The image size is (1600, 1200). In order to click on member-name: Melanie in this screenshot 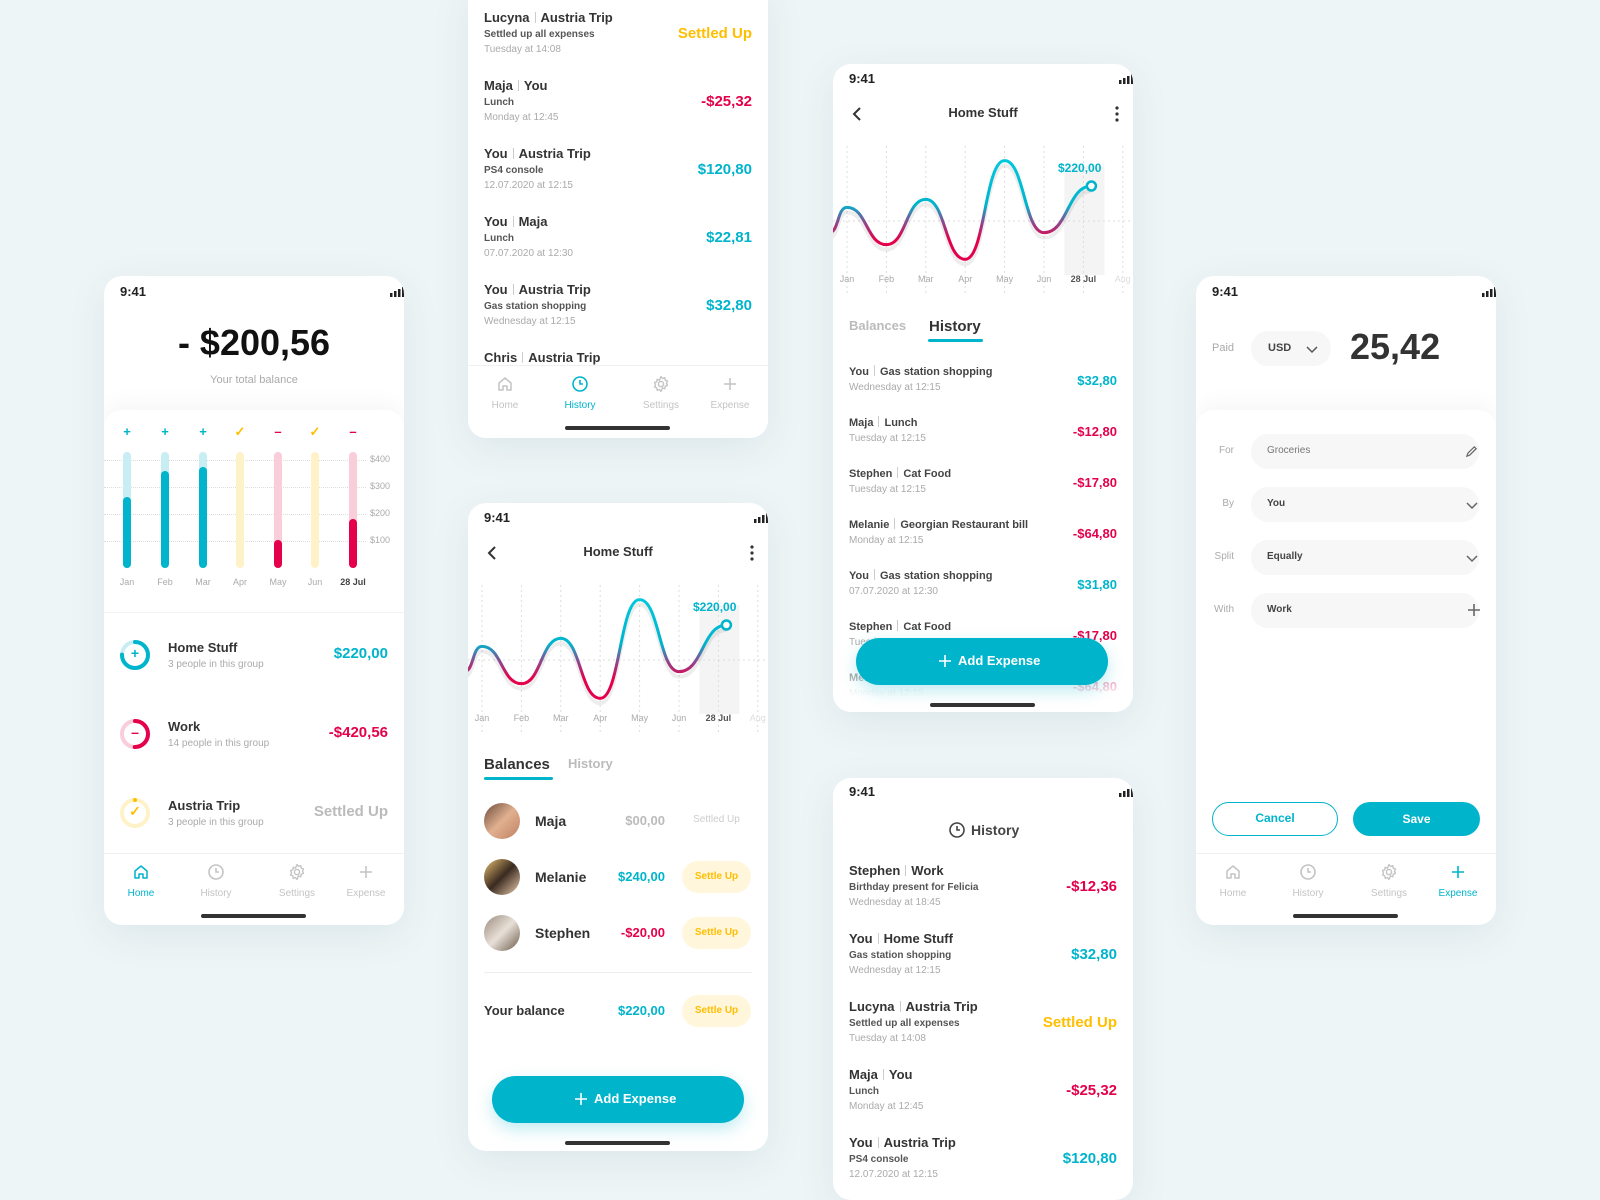, I will do `click(561, 877)`.